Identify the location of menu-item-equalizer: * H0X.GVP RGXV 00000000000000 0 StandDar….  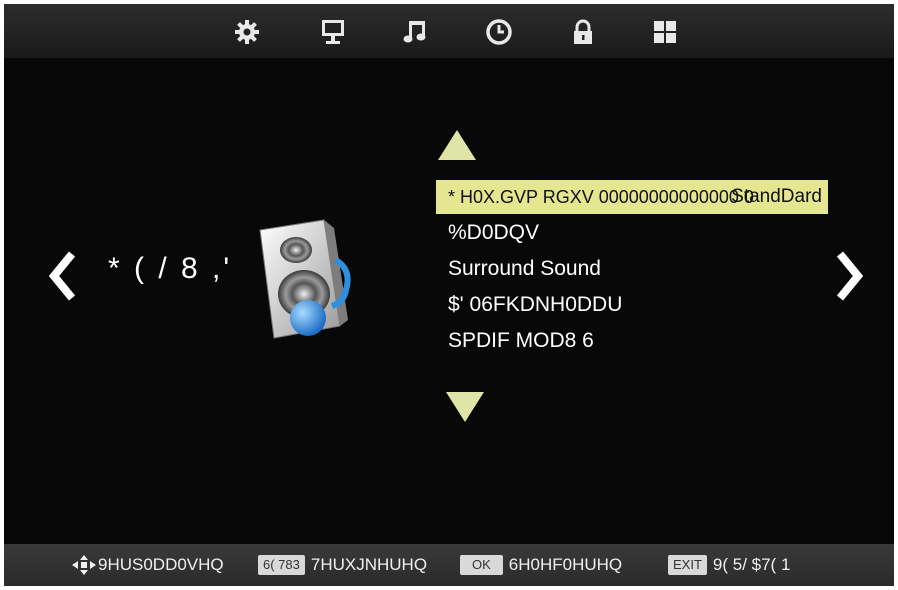
(632, 197).